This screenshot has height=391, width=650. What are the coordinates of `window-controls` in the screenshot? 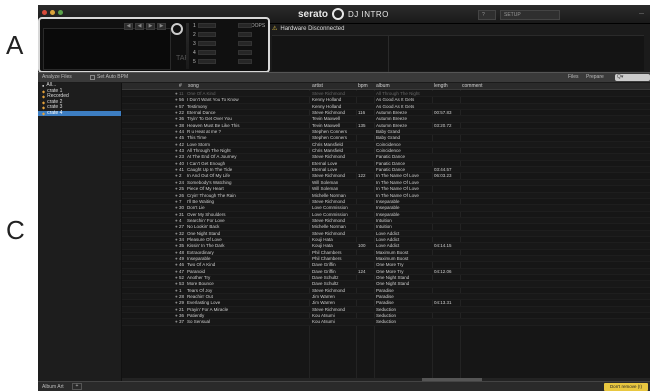 It's located at (52, 12).